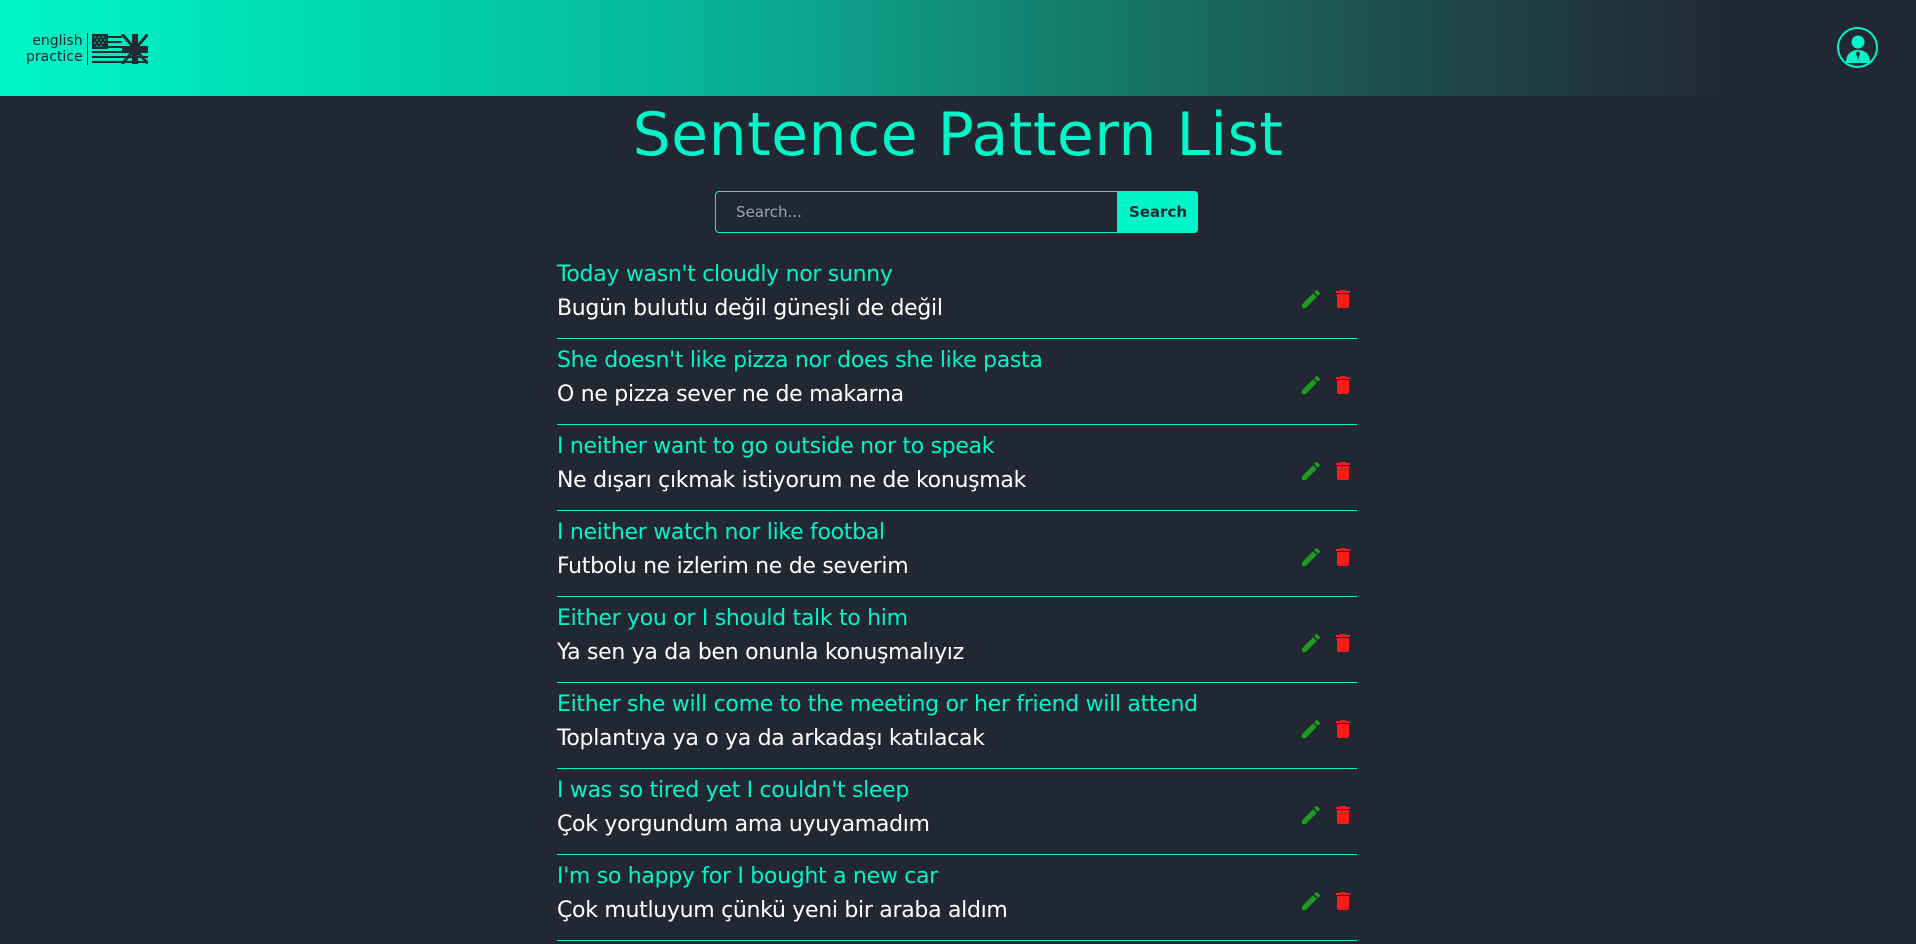 The width and height of the screenshot is (1916, 944). Describe the element at coordinates (958, 48) in the screenshot. I see `top-navbar: english practice` at that location.